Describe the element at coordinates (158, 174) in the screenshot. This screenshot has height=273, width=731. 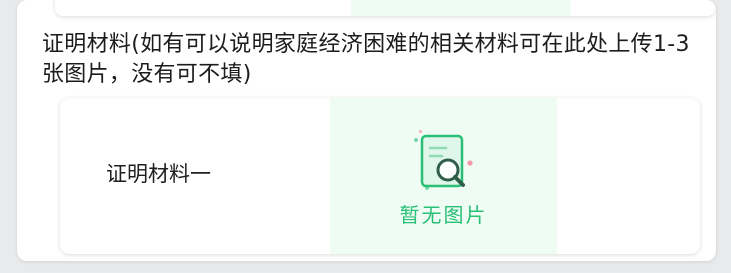
I see `upload-item-label: 证明材料一` at that location.